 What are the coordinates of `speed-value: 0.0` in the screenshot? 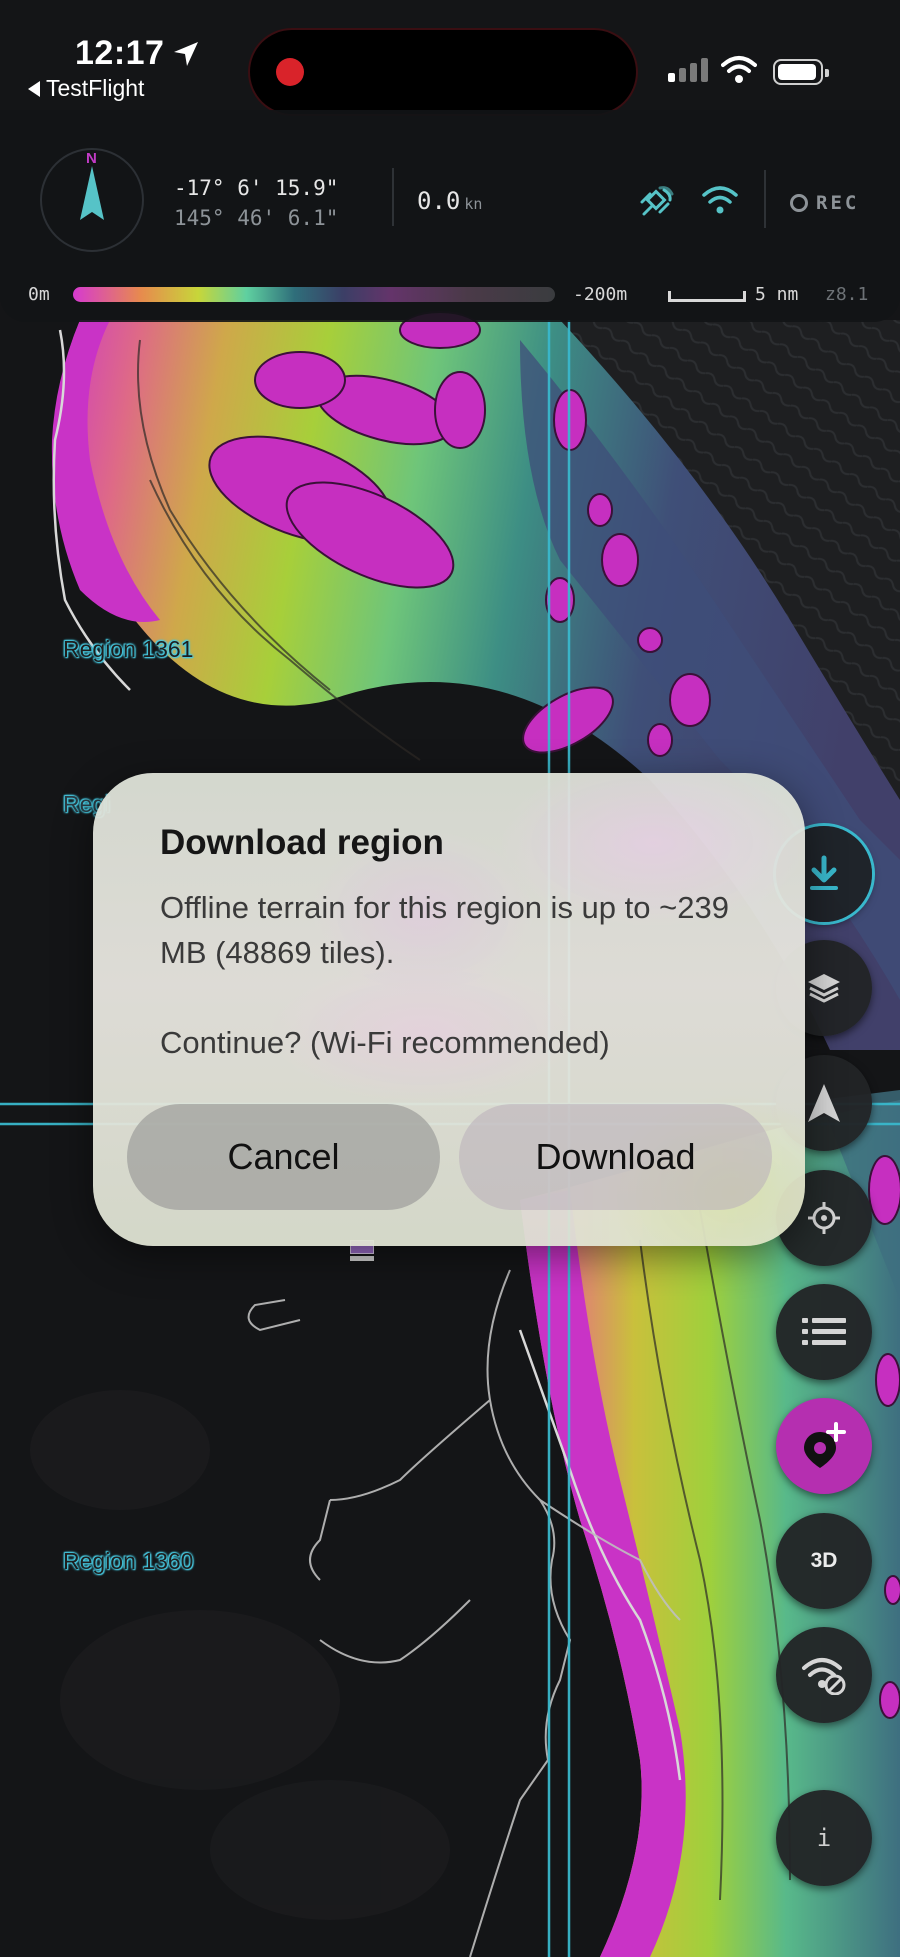 It's located at (439, 201).